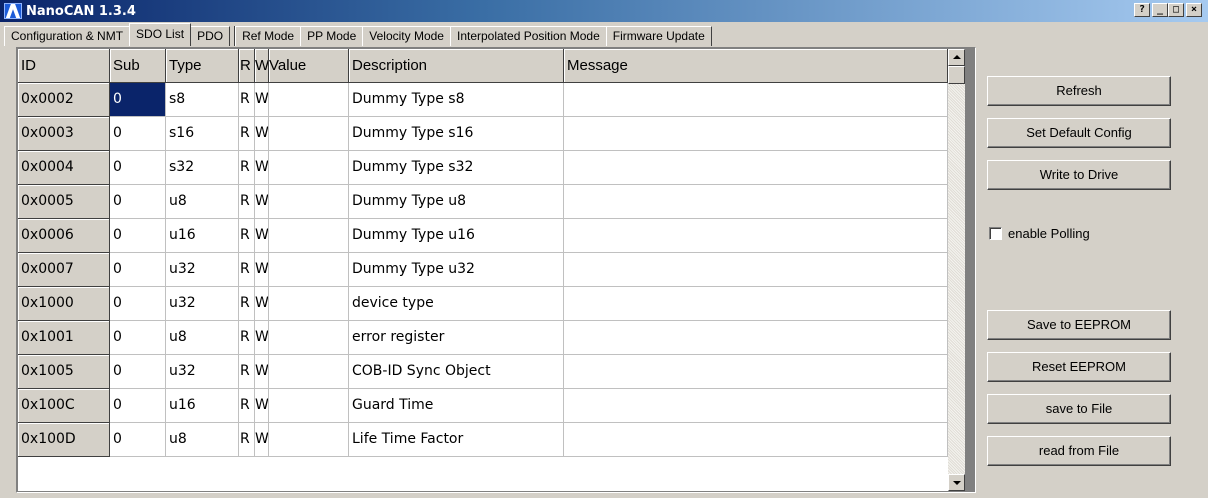 The height and width of the screenshot is (498, 1208). Describe the element at coordinates (64, 66) in the screenshot. I see `column-header-id: ID` at that location.